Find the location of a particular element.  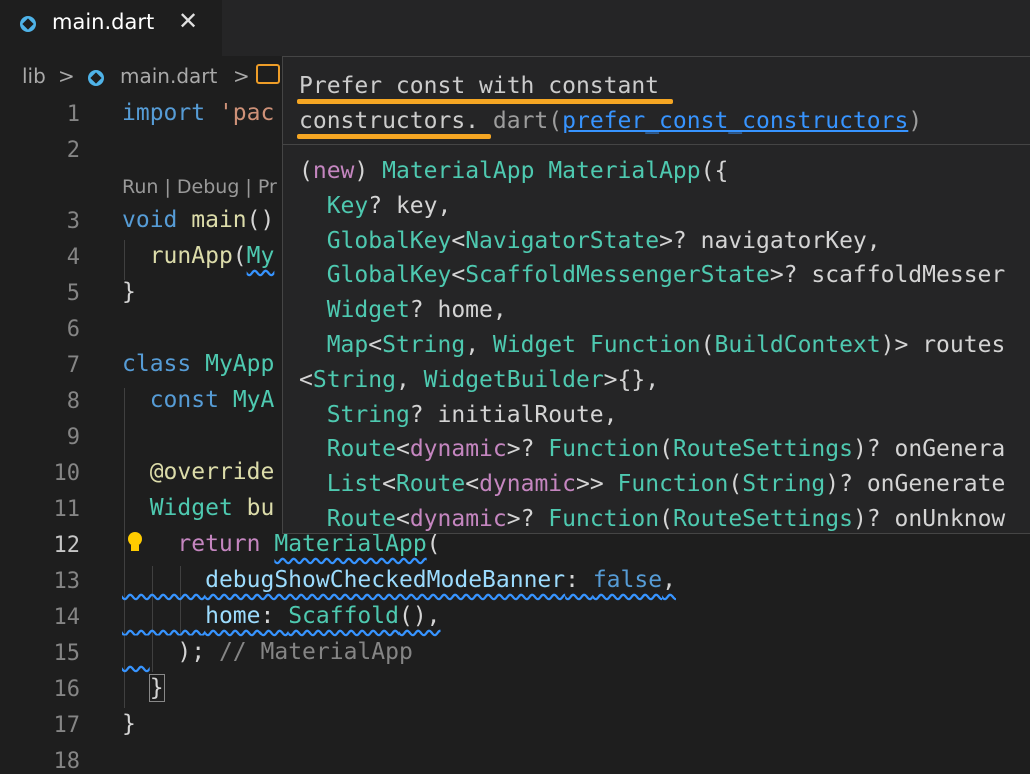

lint-rule-link: prefer_const_constructors is located at coordinates (735, 121).